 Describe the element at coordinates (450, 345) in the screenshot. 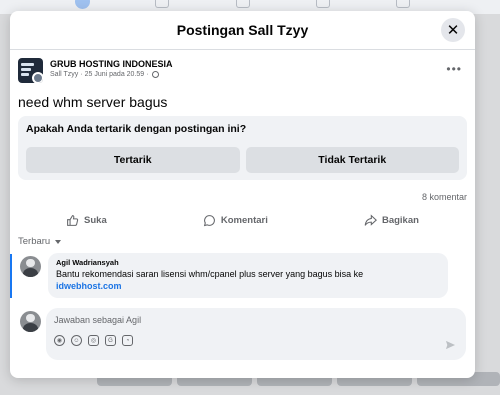

I see `send-icon` at that location.